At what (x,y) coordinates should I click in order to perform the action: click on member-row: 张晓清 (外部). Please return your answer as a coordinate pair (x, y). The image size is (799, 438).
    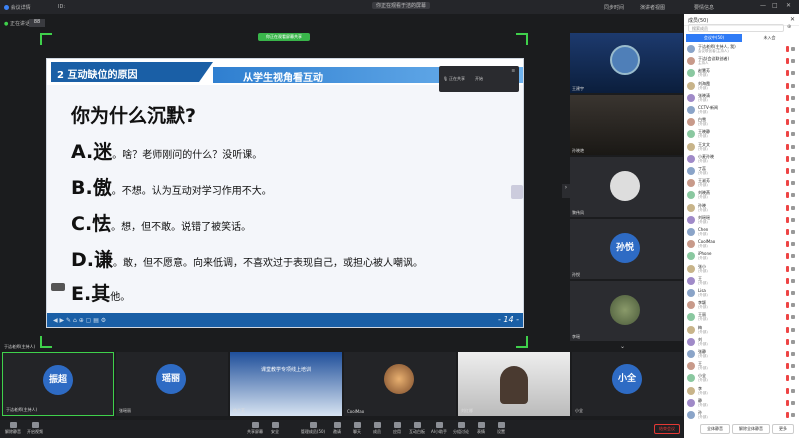
    Looking at the image, I should click on (741, 99).